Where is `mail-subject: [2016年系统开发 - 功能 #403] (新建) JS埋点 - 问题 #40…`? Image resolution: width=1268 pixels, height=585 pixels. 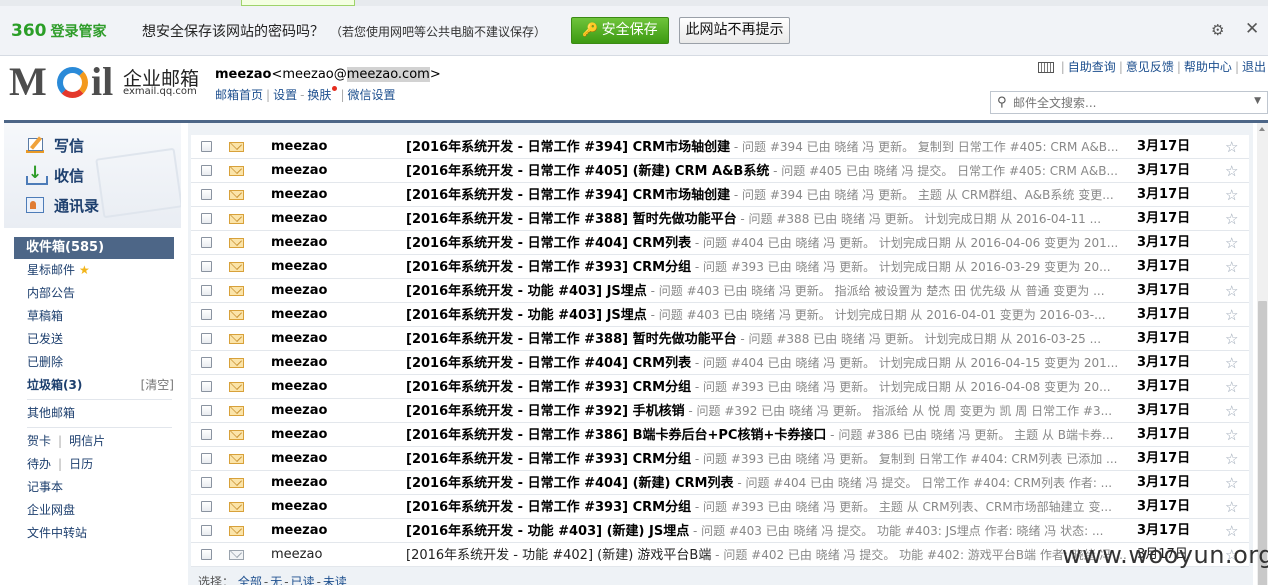
mail-subject: [2016年系统开发 - 功能 #403] (新建) JS埋点 - 问题 #40… is located at coordinates (768, 531).